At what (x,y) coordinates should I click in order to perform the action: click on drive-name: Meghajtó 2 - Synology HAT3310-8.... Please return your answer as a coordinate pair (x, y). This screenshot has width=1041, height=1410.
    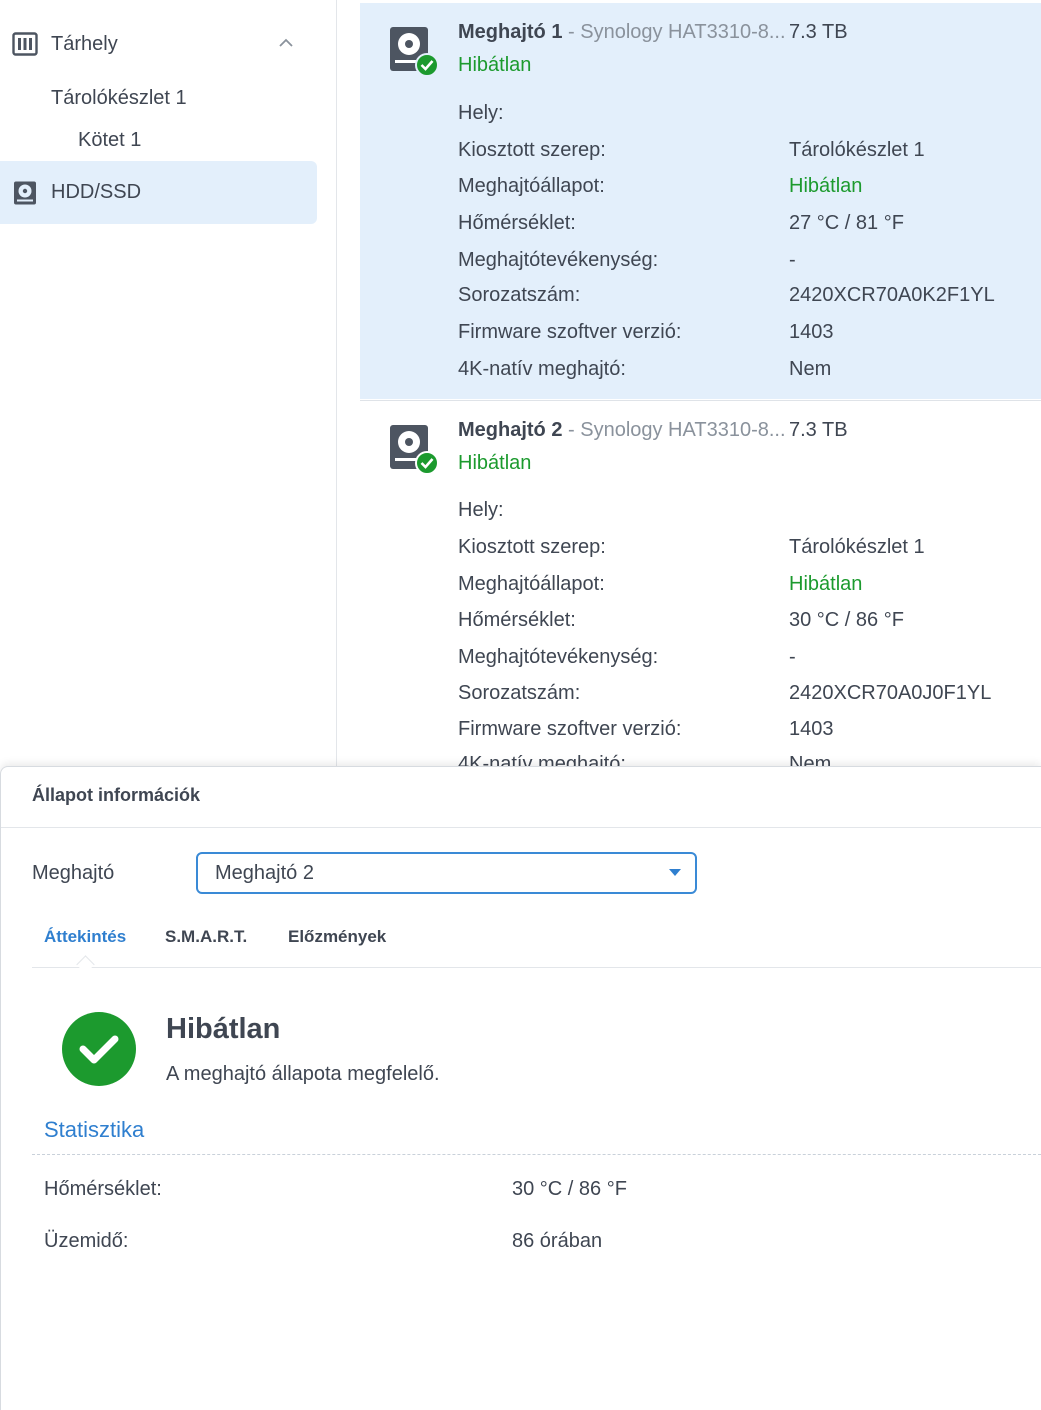
    Looking at the image, I should click on (622, 430).